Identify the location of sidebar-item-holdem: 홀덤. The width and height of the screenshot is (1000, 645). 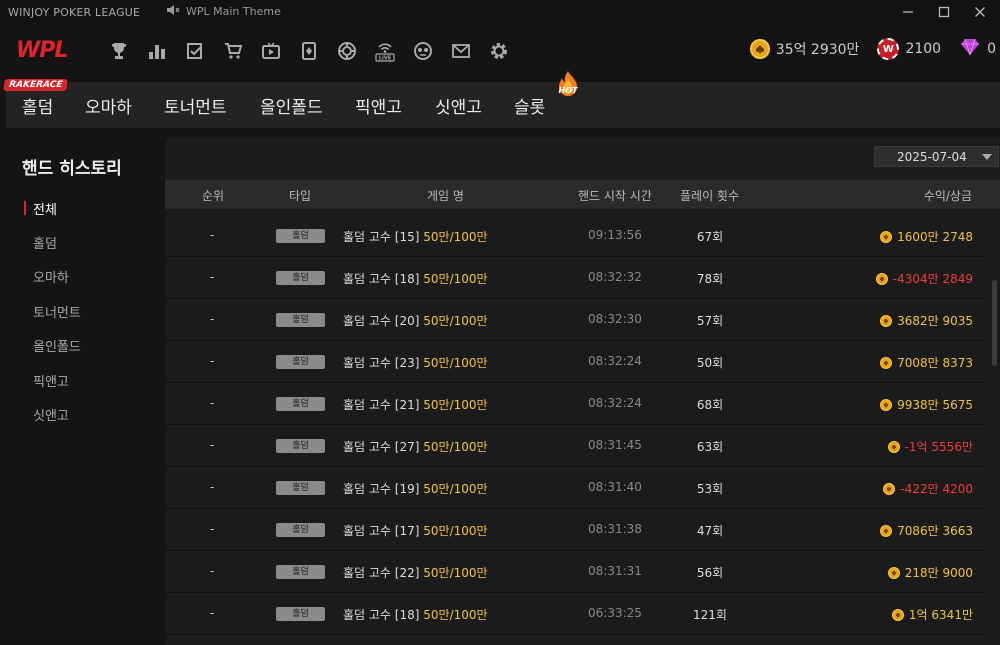
(45, 242).